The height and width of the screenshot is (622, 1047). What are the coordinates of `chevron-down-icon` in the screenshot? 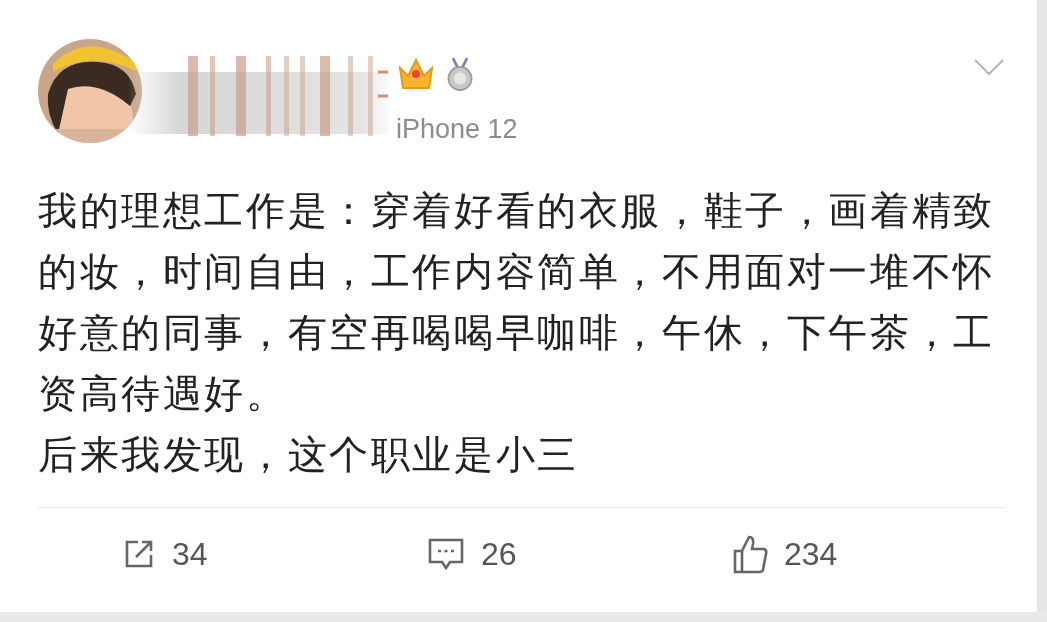 It's located at (989, 67).